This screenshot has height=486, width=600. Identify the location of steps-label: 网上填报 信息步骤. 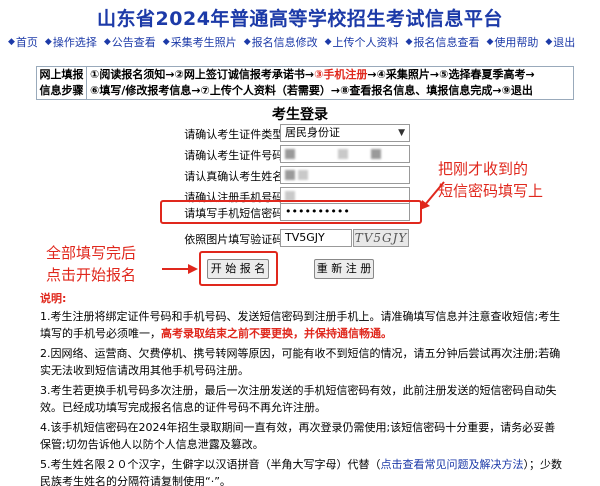
(62, 83).